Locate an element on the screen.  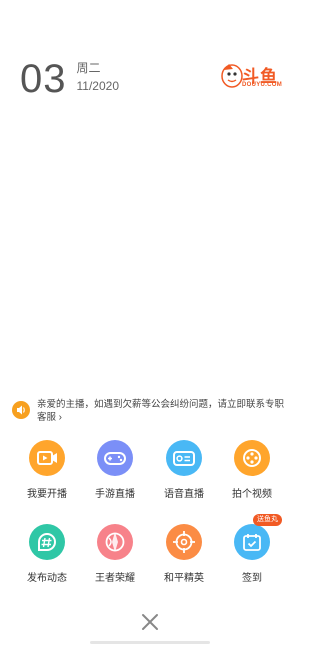
reward-badge: 送鱼丸 is located at coordinates (267, 520).